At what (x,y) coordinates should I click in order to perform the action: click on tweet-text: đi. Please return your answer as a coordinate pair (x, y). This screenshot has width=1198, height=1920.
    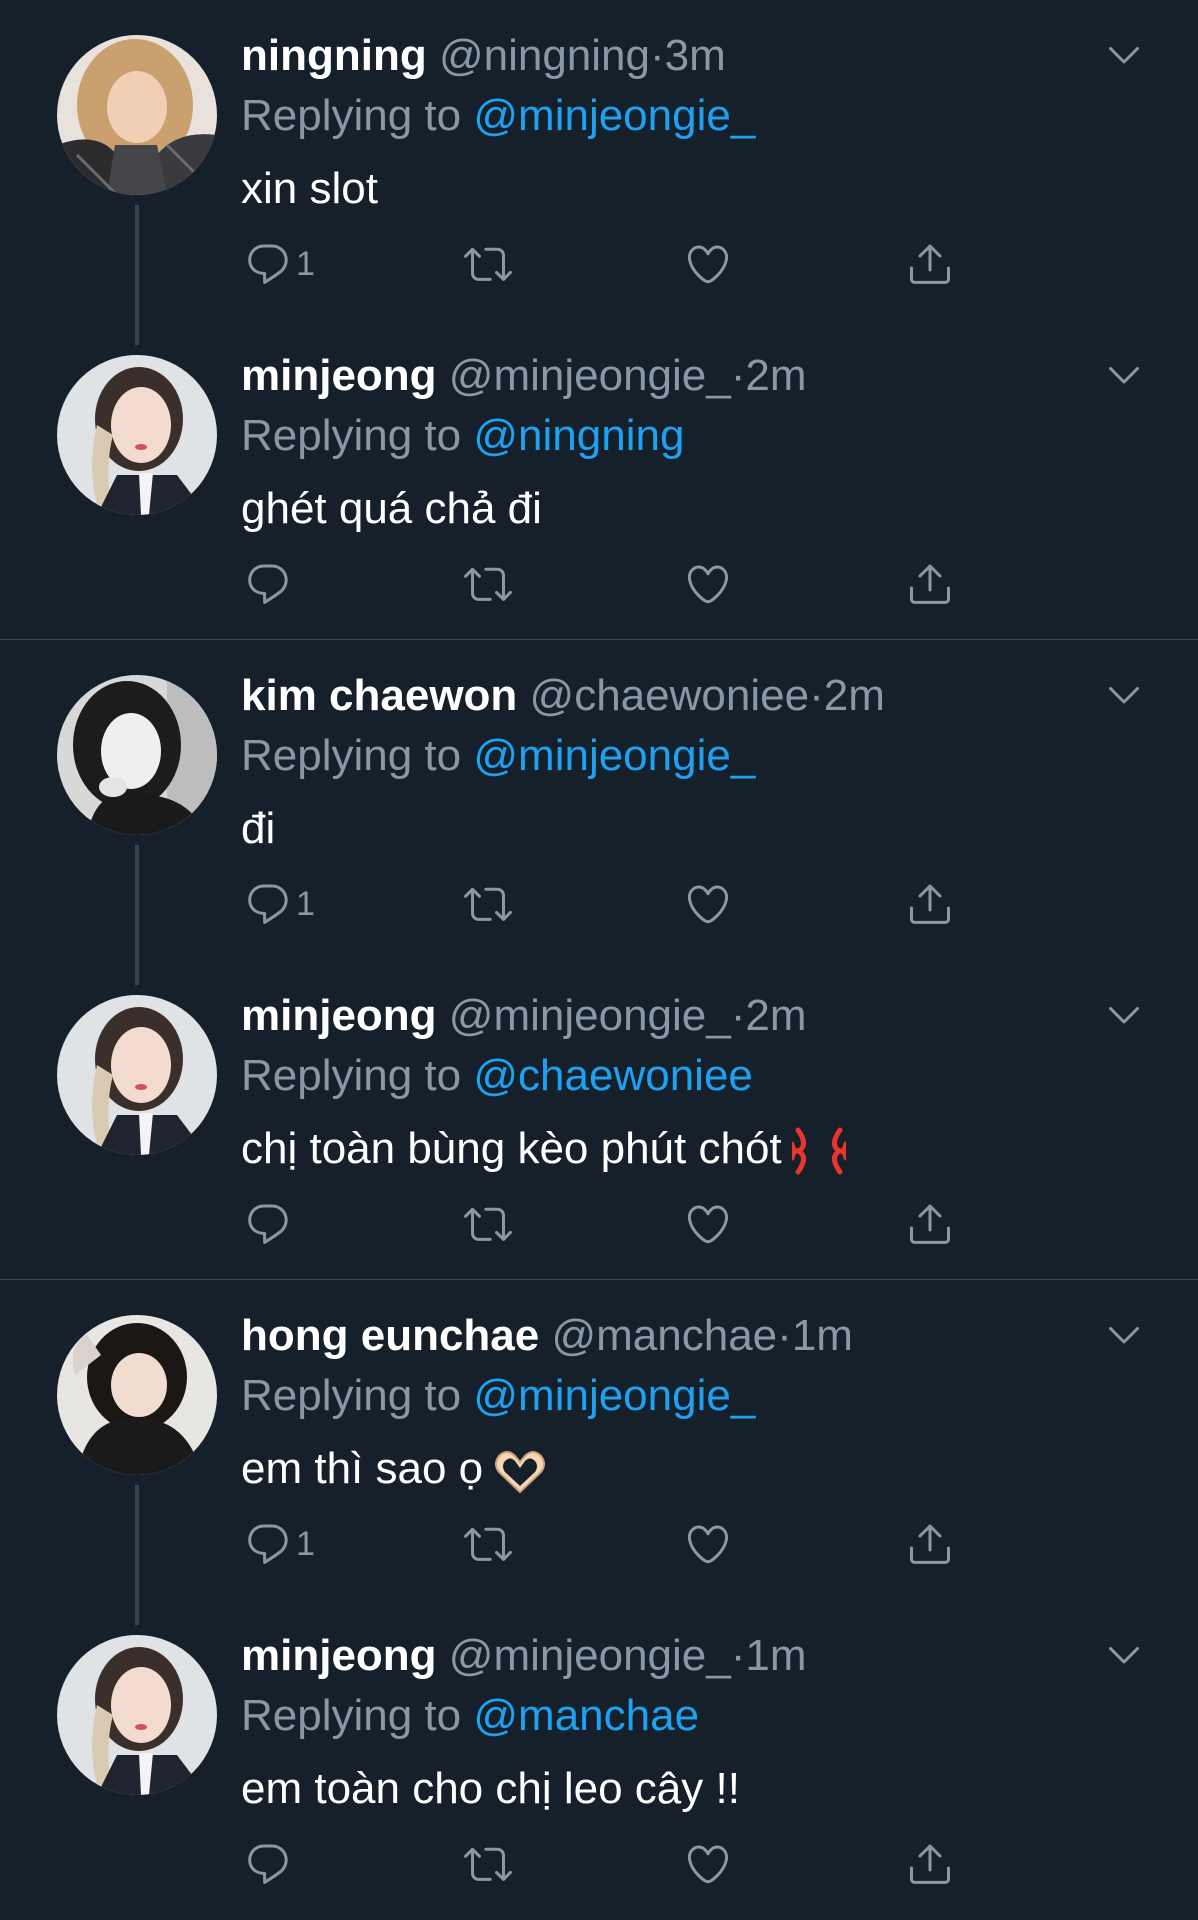
    Looking at the image, I should click on (258, 828).